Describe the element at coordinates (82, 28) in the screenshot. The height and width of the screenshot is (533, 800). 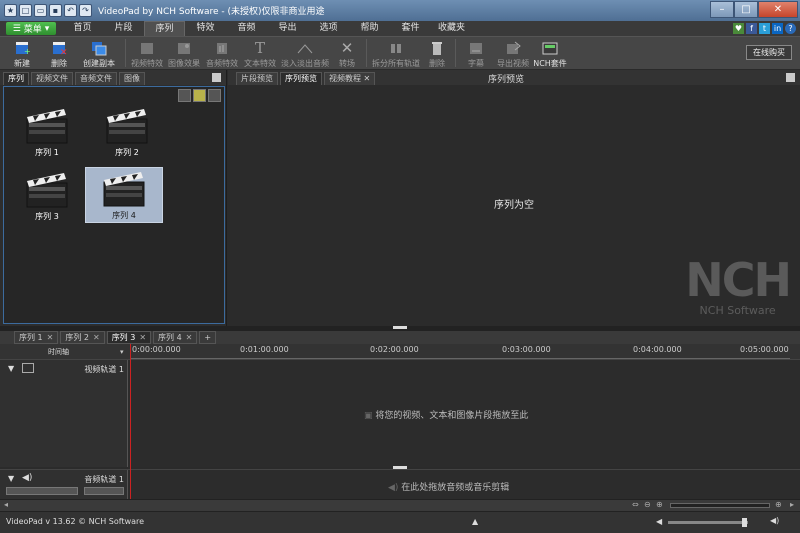
I see `tab-home: 首页` at that location.